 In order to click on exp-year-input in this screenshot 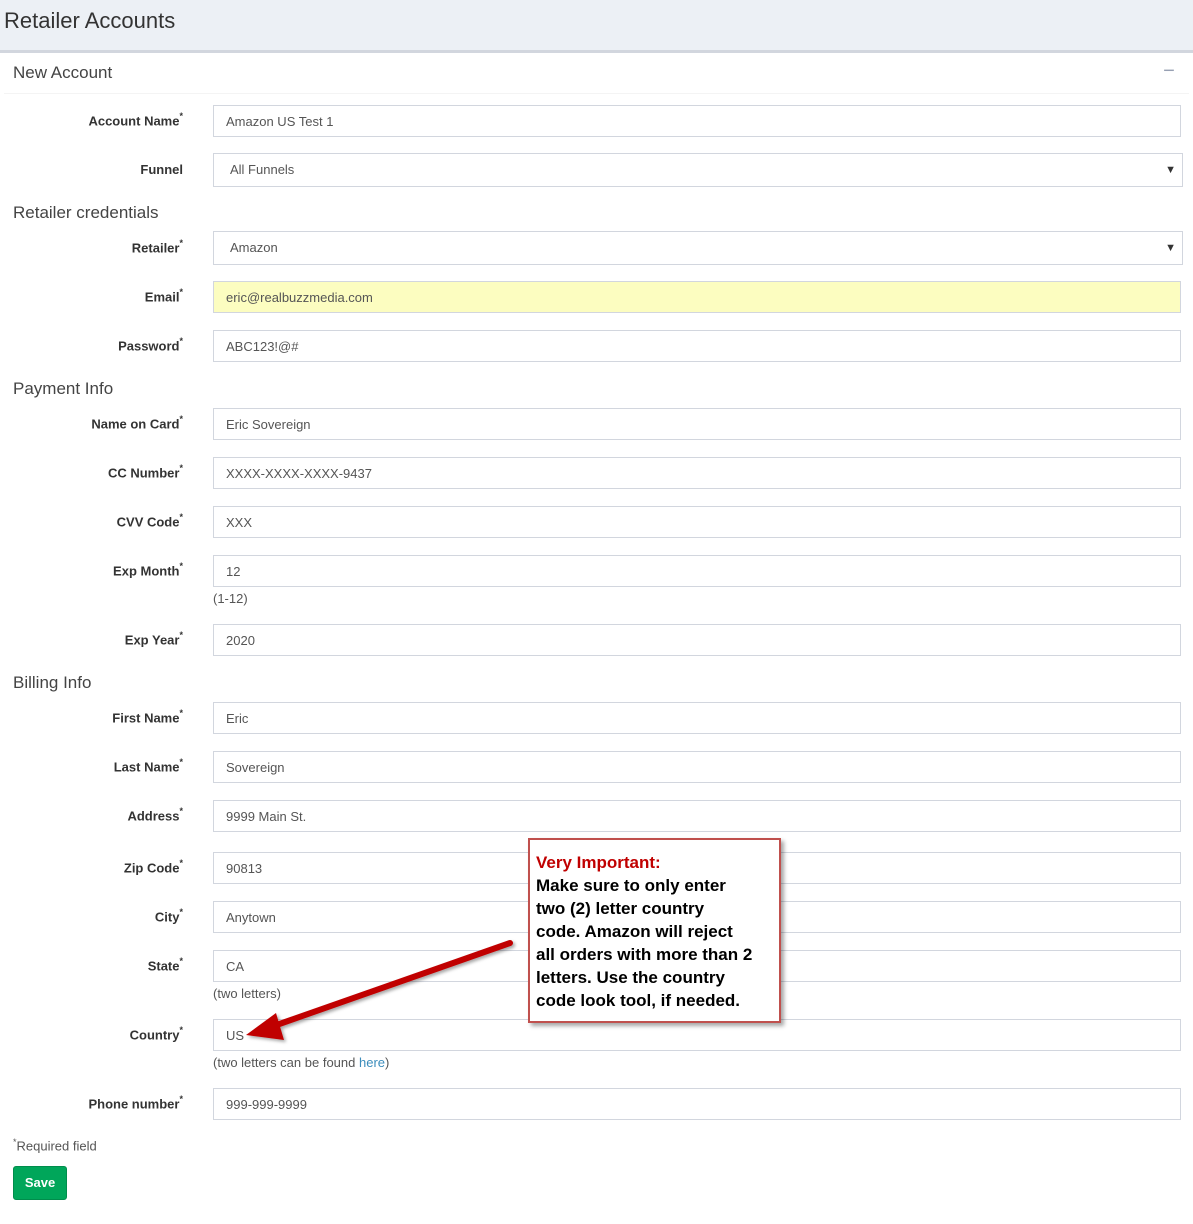, I will do `click(697, 640)`.